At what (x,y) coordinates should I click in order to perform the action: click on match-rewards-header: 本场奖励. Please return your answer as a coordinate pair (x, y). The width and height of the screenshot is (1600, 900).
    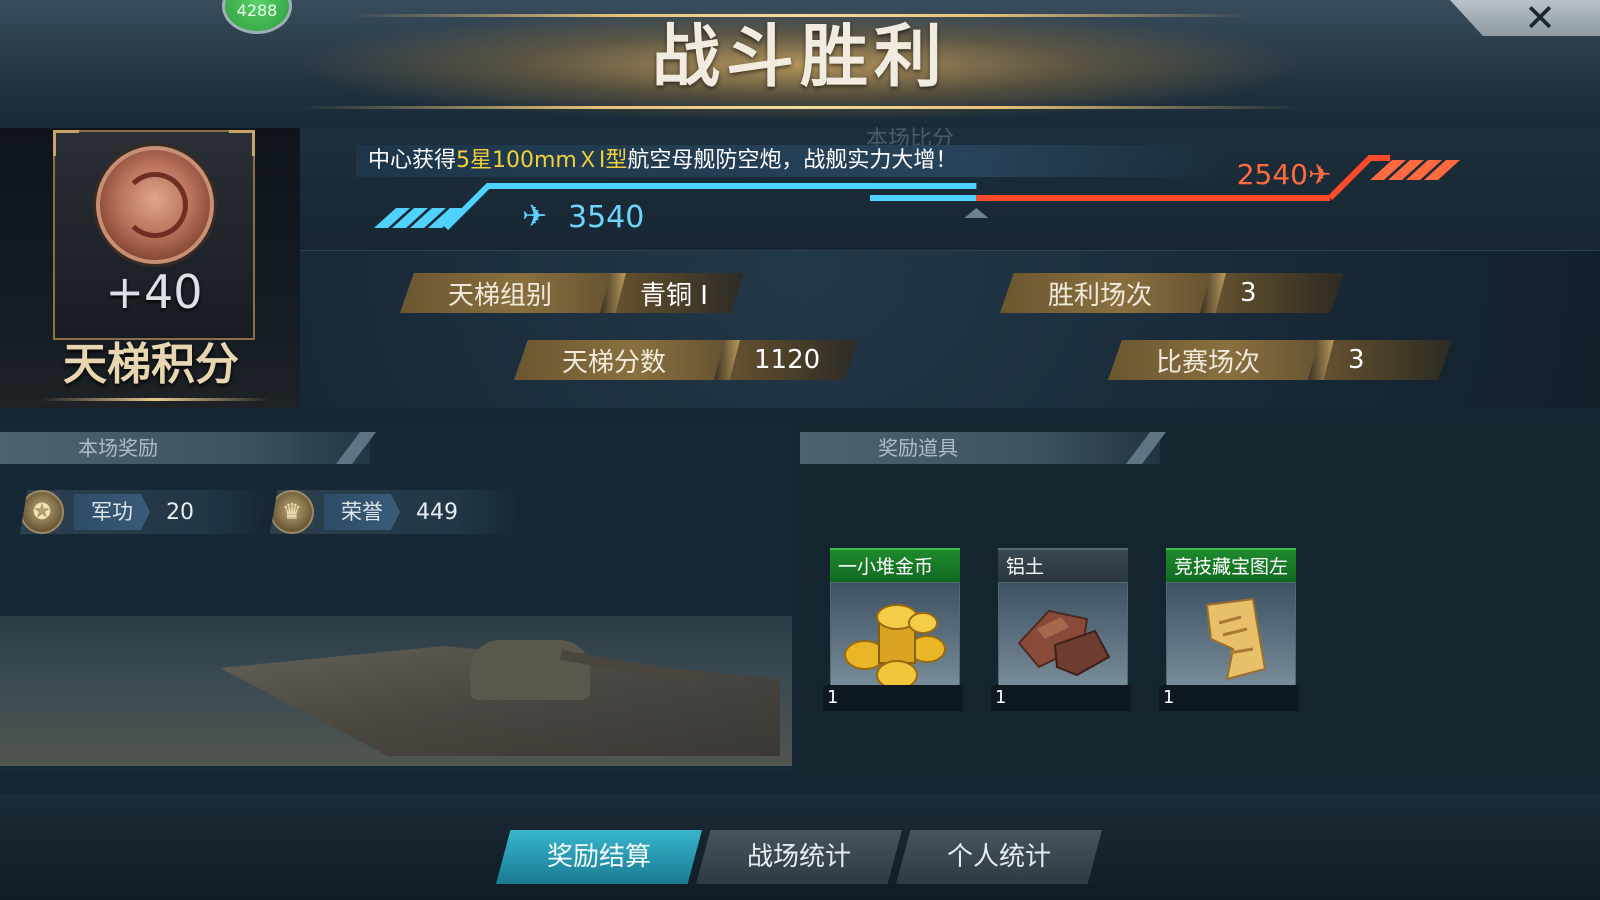
    Looking at the image, I should click on (185, 448).